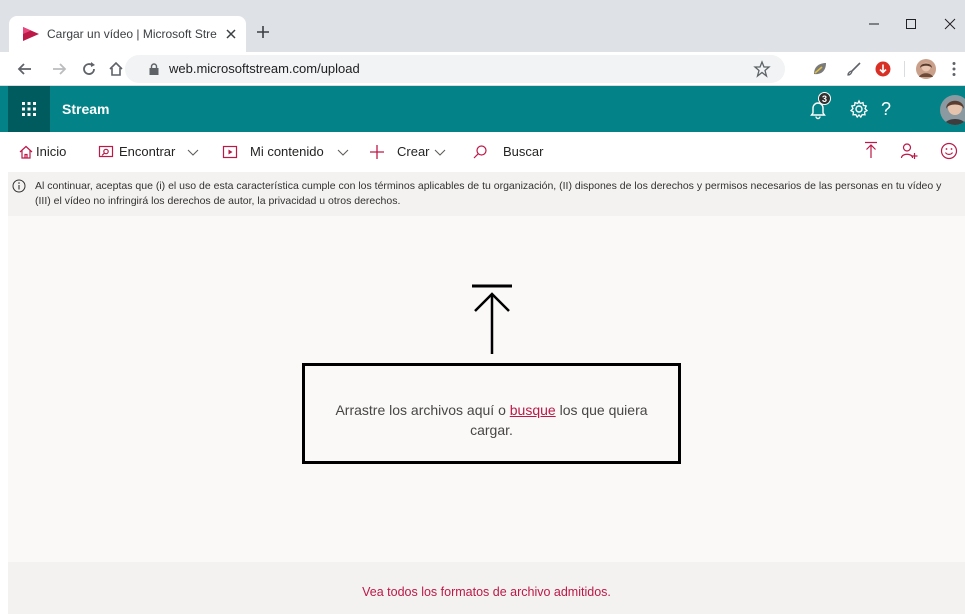 The image size is (965, 614). I want to click on browse-files-link: busque, so click(533, 410).